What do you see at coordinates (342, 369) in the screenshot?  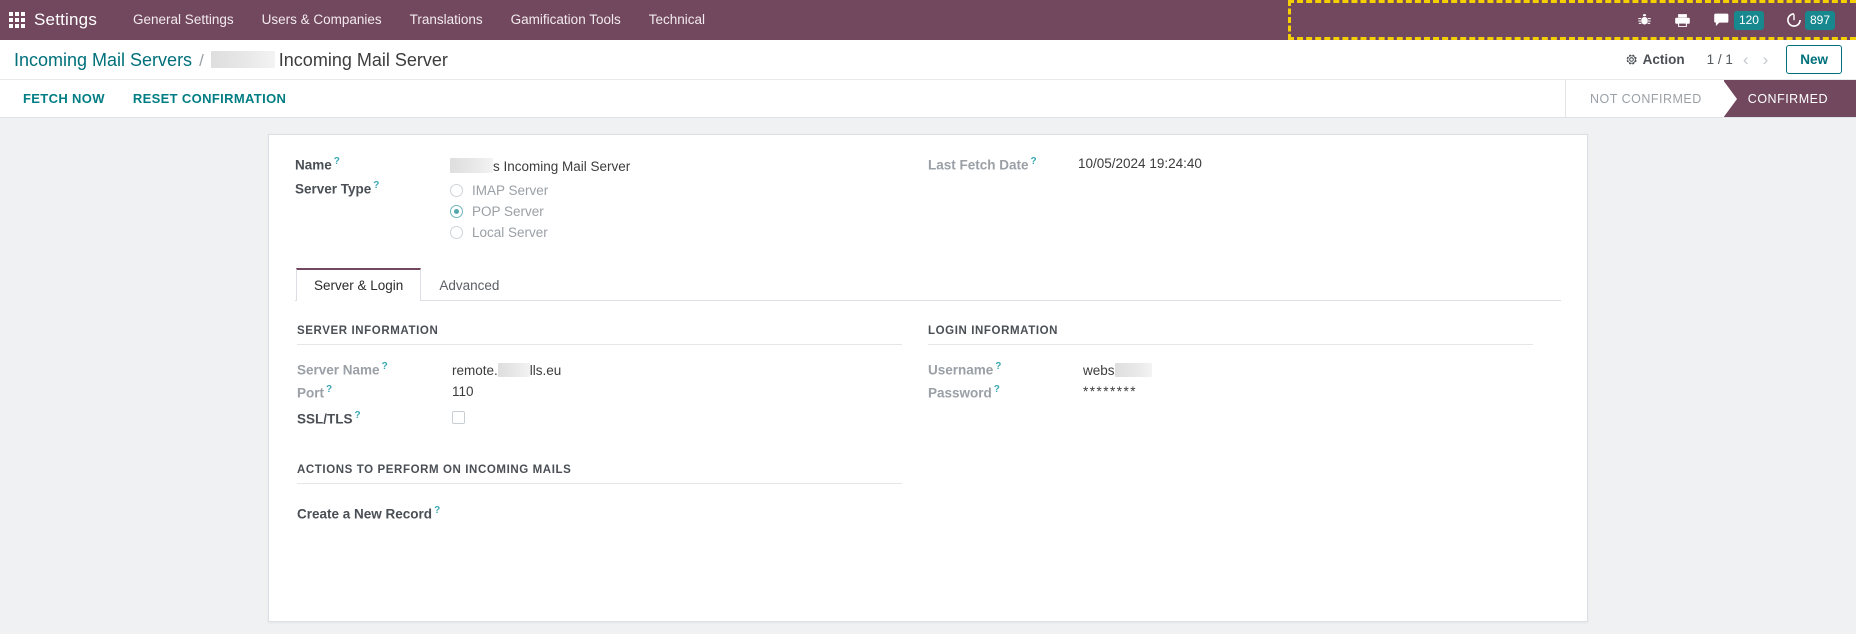 I see `label-server-name: Server Name?` at bounding box center [342, 369].